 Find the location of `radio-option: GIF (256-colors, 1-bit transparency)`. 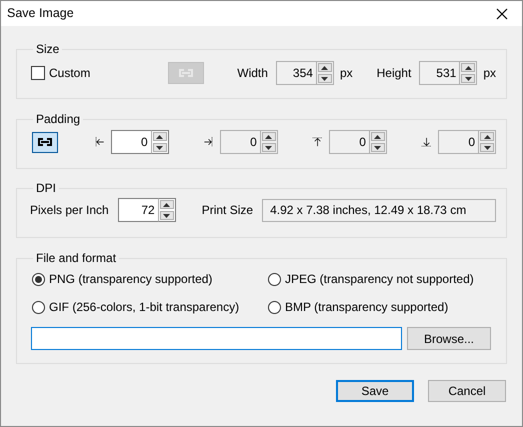

radio-option: GIF (256-colors, 1-bit transparency) is located at coordinates (150, 307).